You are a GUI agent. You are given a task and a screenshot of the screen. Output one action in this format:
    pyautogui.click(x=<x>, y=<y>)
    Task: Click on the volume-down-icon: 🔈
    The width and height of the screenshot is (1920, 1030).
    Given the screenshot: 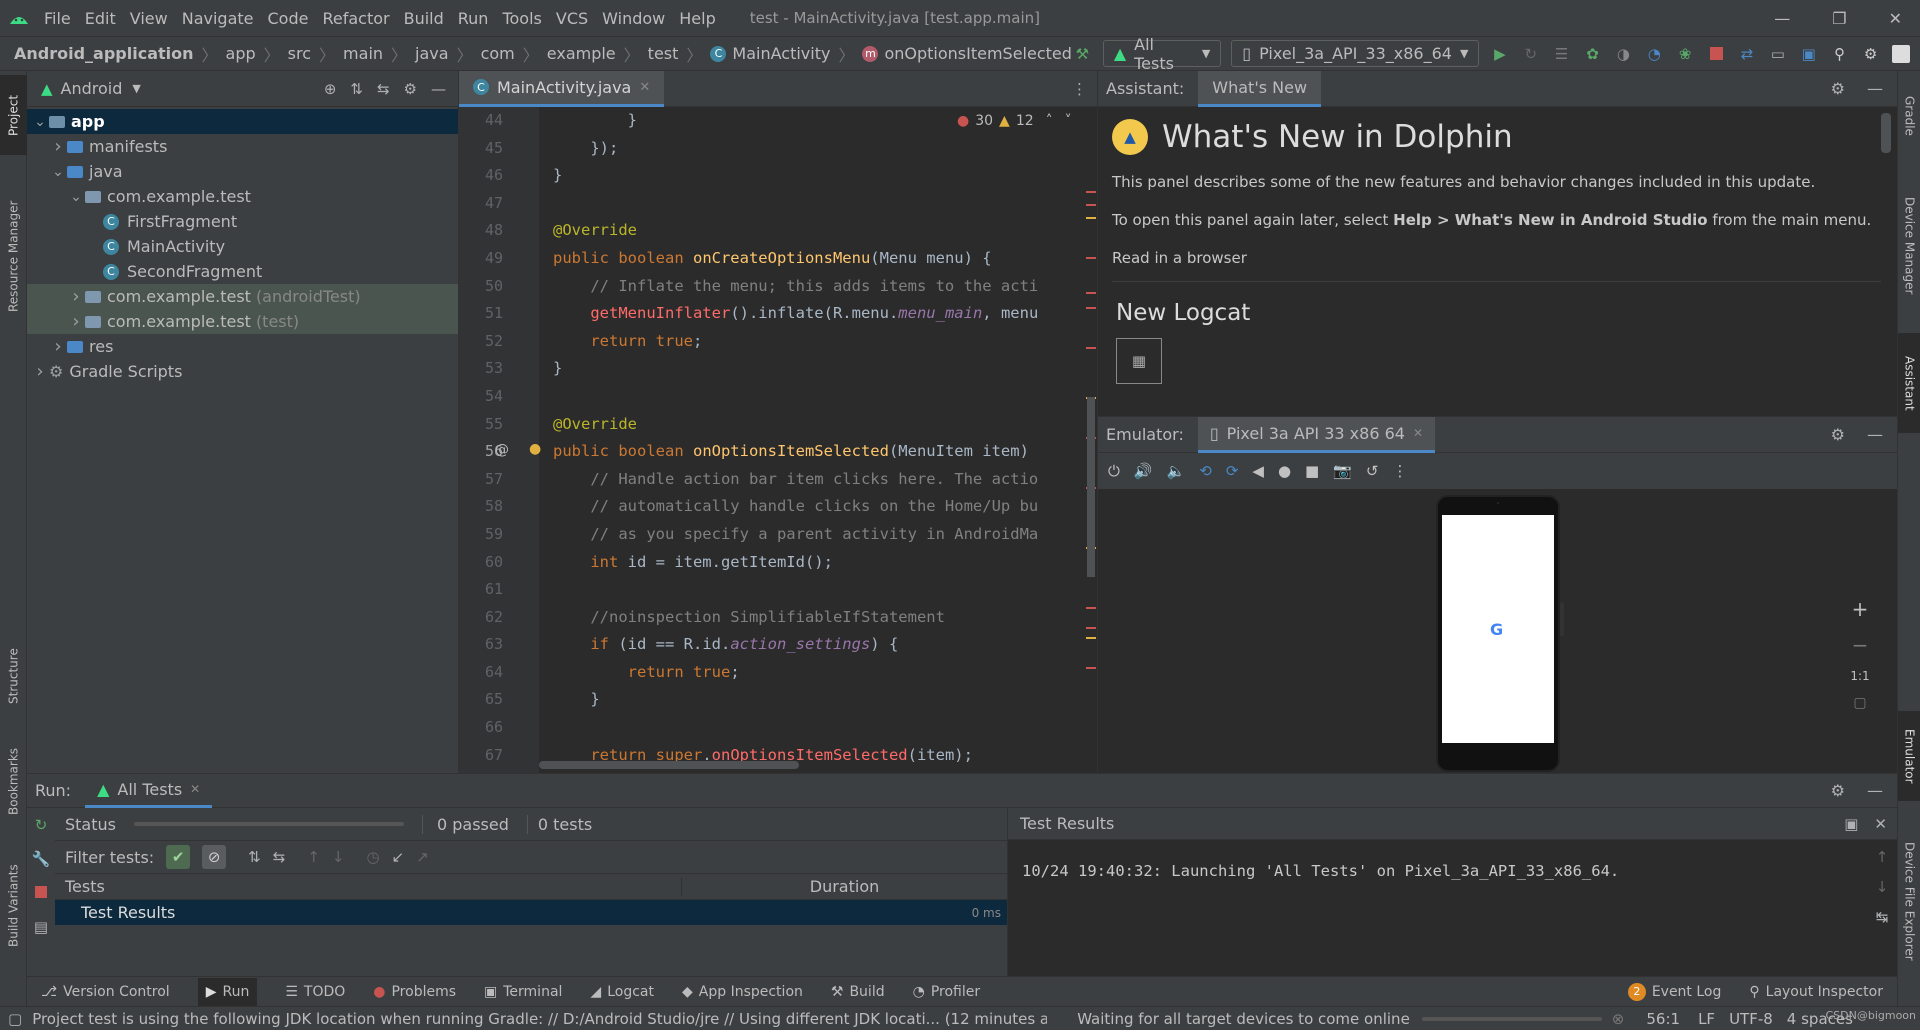 What is the action you would take?
    pyautogui.click(x=1176, y=471)
    